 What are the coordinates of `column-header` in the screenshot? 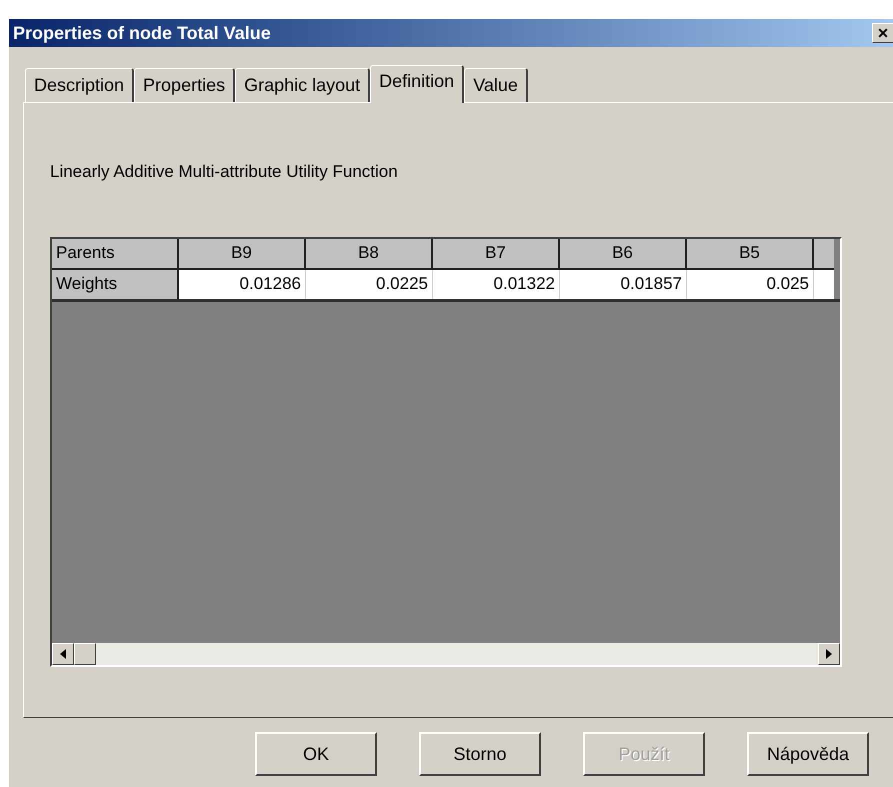 It's located at (824, 254).